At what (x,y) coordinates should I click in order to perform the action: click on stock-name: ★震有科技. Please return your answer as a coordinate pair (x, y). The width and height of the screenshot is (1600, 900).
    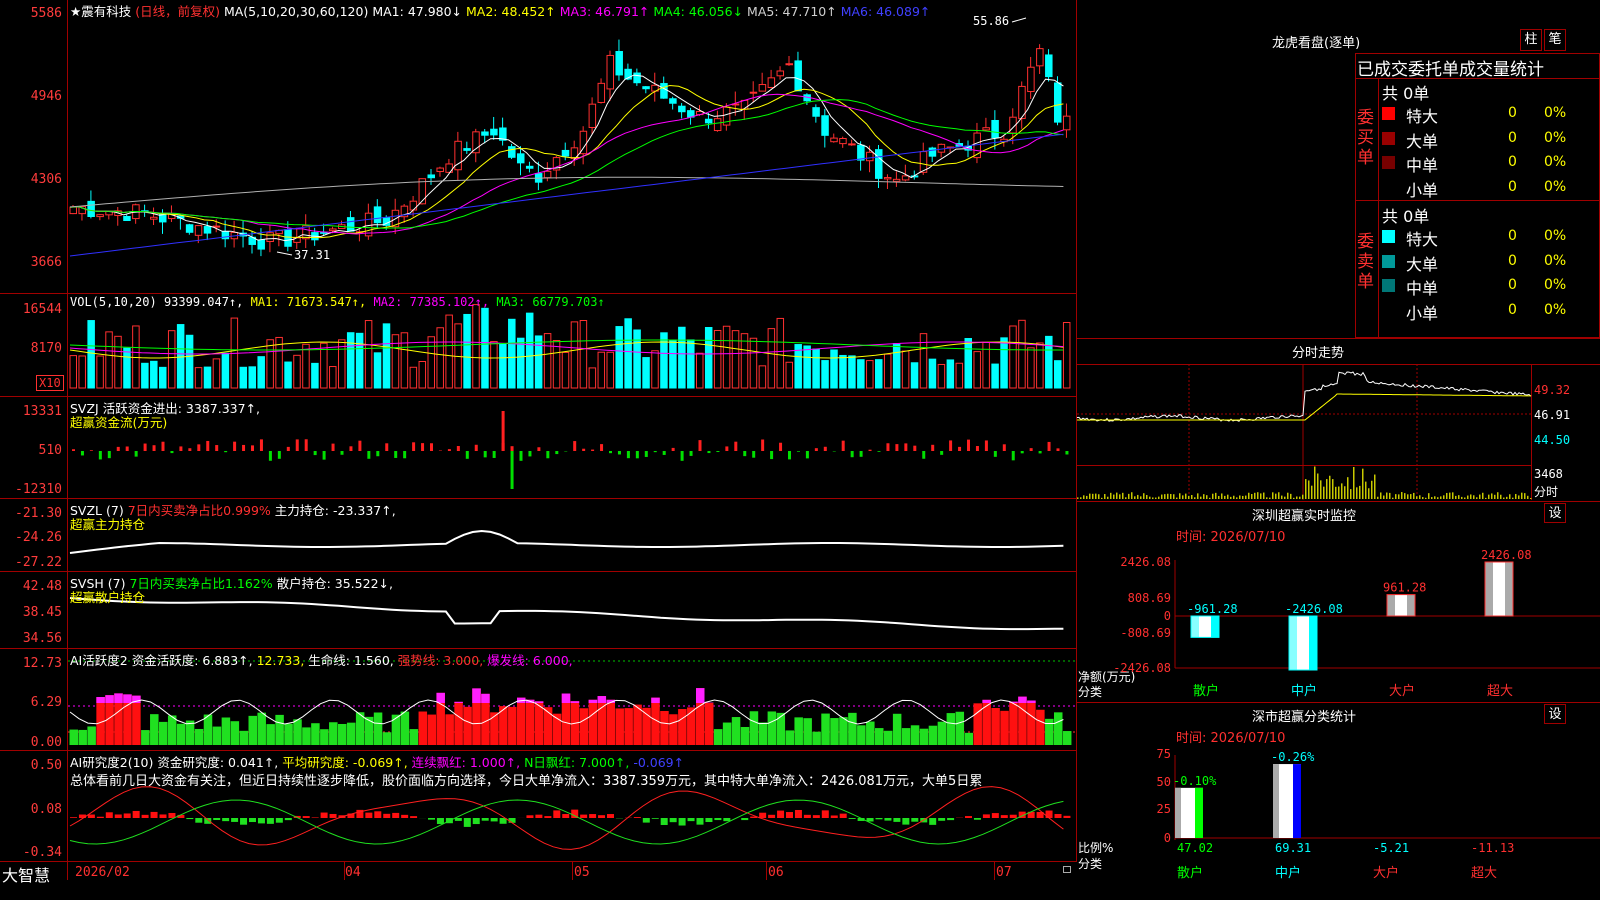
    Looking at the image, I should click on (100, 11).